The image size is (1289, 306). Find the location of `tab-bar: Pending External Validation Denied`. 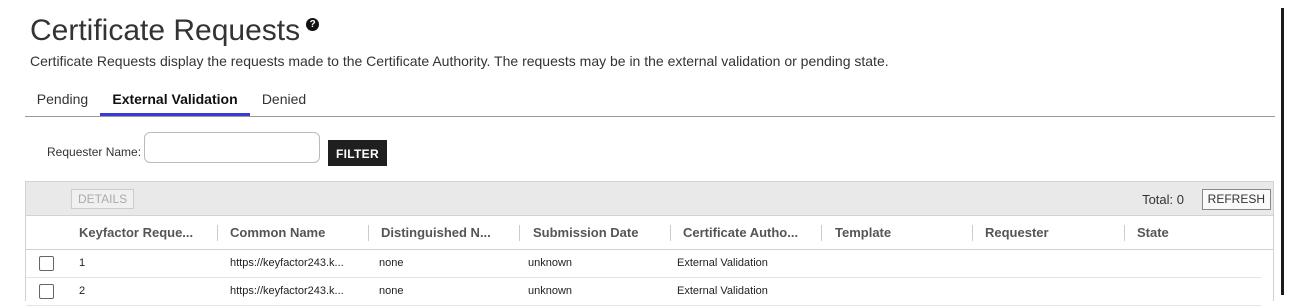

tab-bar: Pending External Validation Denied is located at coordinates (650, 100).